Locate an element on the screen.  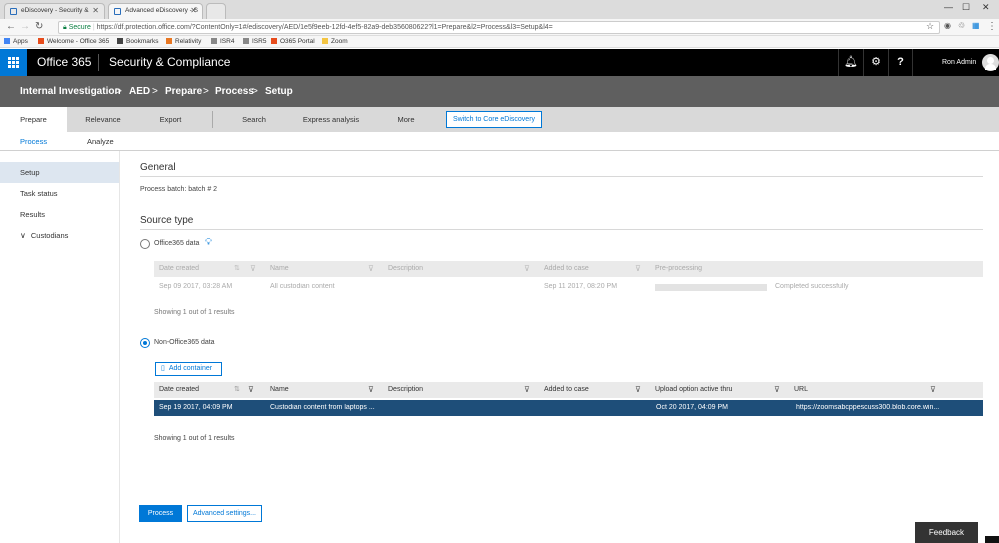
secure-label: Secure is located at coordinates (79, 27).